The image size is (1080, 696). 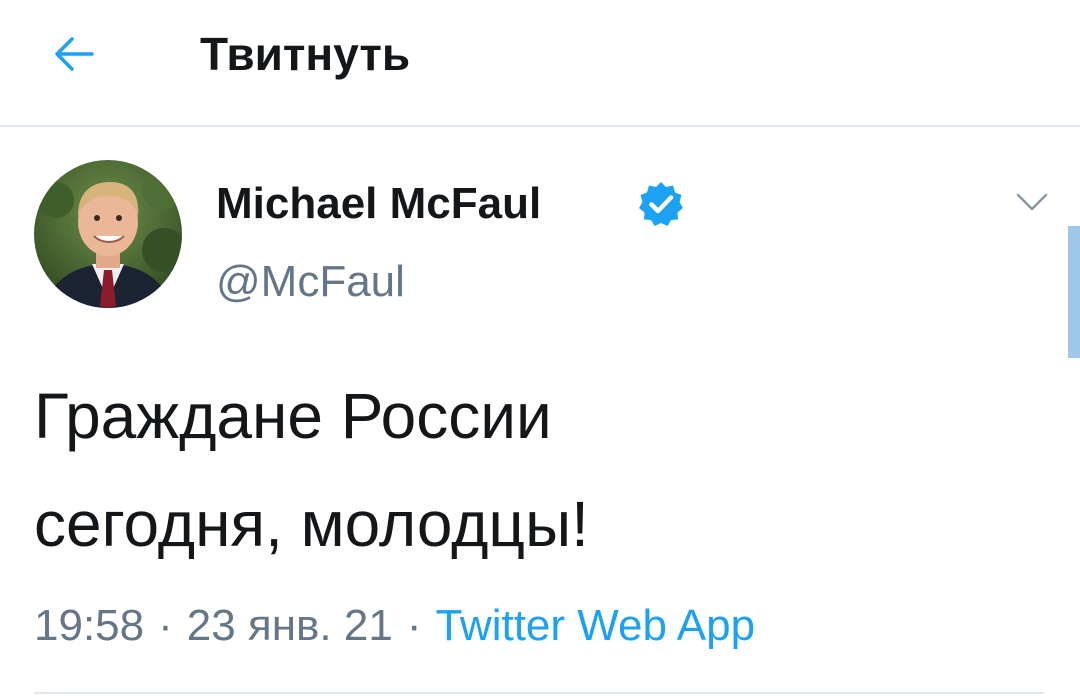 I want to click on chevron-down-icon, so click(x=1032, y=202).